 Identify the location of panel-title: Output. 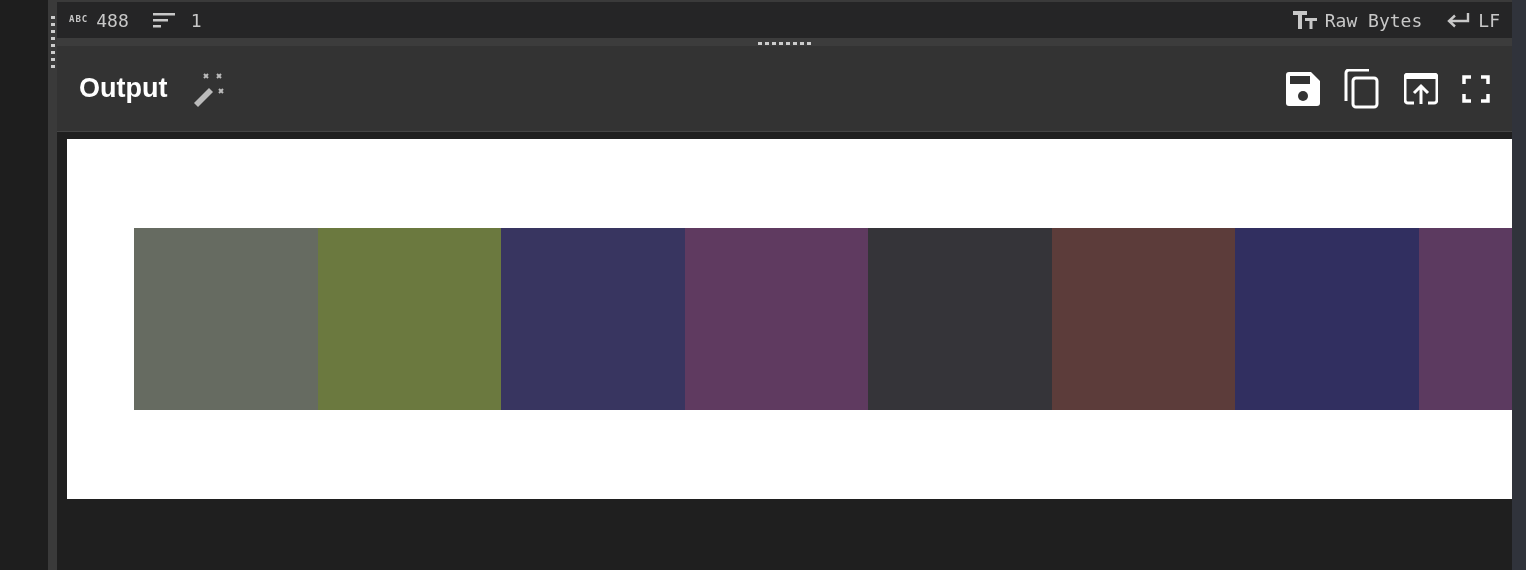
(123, 89).